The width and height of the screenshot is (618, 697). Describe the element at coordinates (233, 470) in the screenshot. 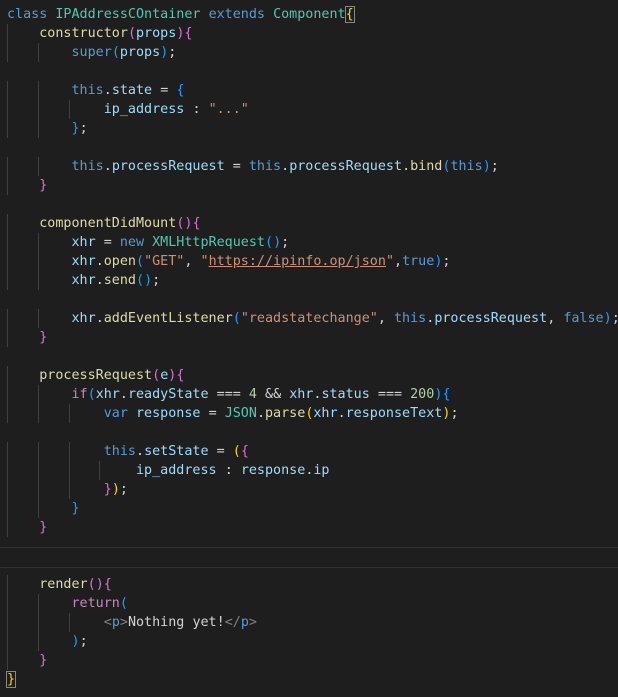

I see `code-text: ip_address : response.ip` at that location.